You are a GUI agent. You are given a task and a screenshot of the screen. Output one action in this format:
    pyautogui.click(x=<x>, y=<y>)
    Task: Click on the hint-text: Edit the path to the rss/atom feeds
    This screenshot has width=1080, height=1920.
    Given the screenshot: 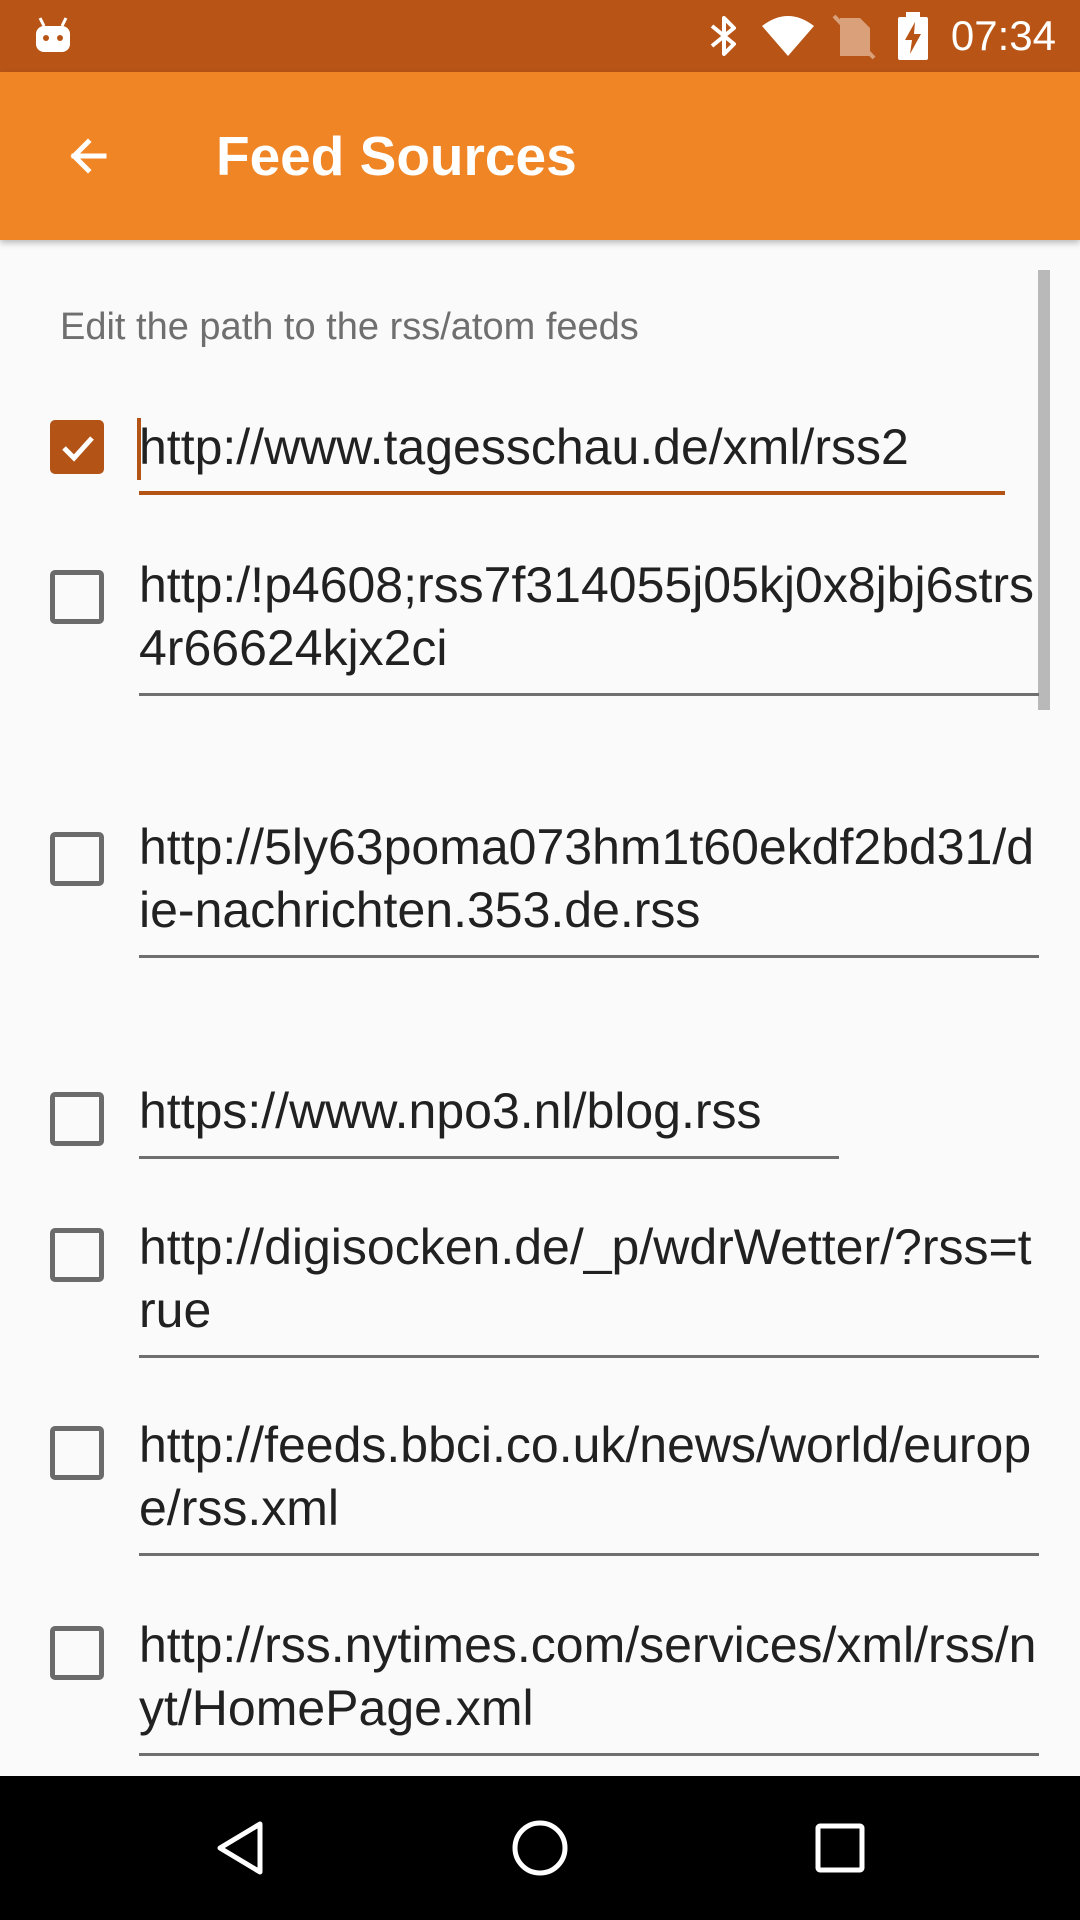 What is the action you would take?
    pyautogui.click(x=349, y=327)
    